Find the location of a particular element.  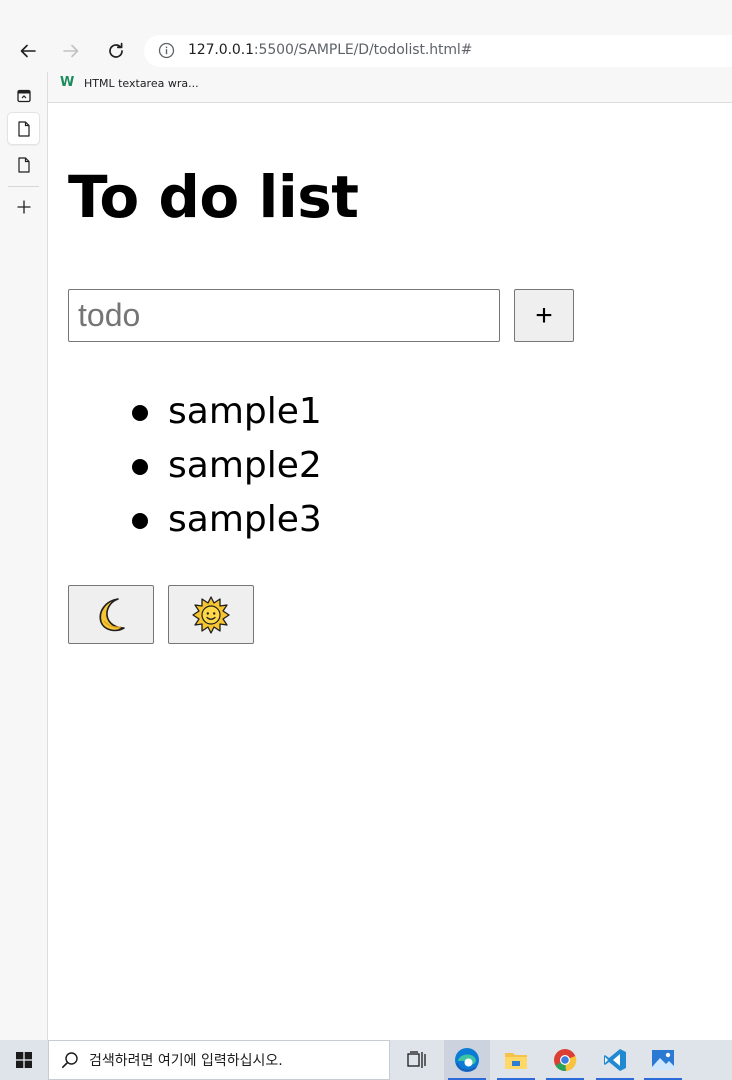

add-todo-button: + is located at coordinates (544, 315).